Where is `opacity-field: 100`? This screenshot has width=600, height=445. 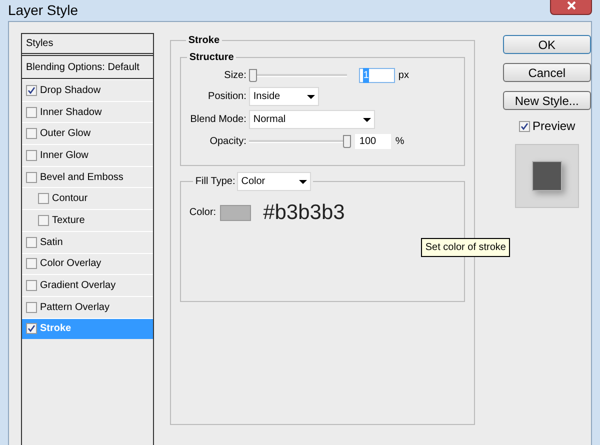 opacity-field: 100 is located at coordinates (373, 141).